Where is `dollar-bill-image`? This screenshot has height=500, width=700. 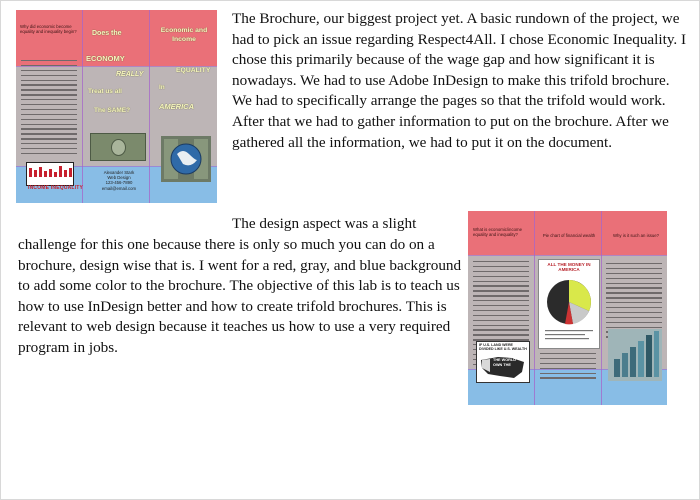 dollar-bill-image is located at coordinates (118, 147).